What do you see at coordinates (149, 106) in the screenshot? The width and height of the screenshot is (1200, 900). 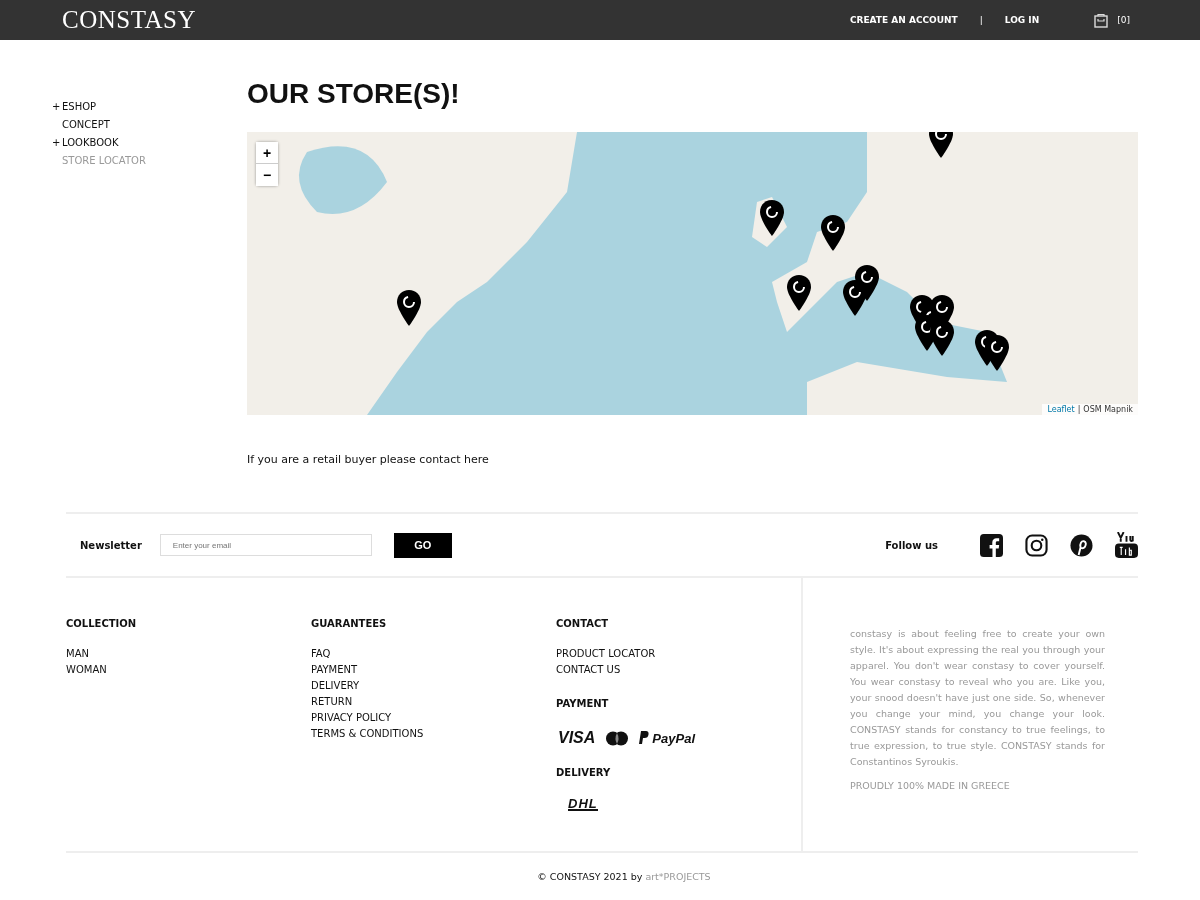 I see `sidebar-item: + ESHOP` at bounding box center [149, 106].